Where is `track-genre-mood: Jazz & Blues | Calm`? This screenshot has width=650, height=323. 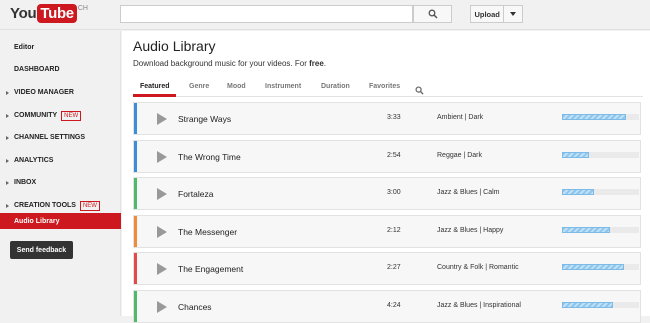 track-genre-mood: Jazz & Blues | Calm is located at coordinates (468, 192).